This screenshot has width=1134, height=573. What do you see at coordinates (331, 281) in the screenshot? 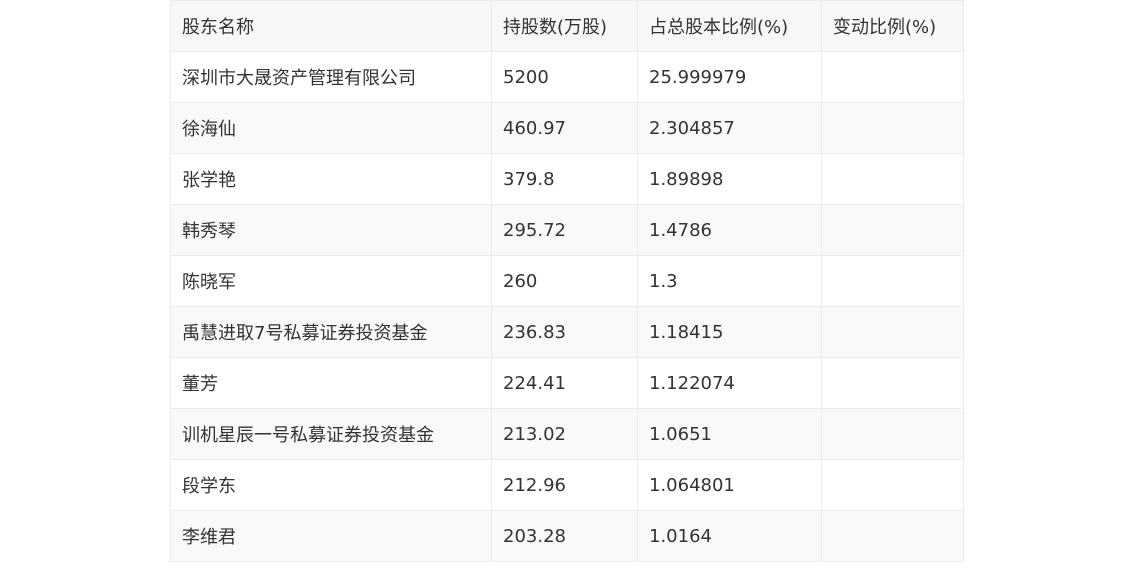
I see `cell-shareholder-name: 陈晓军` at bounding box center [331, 281].